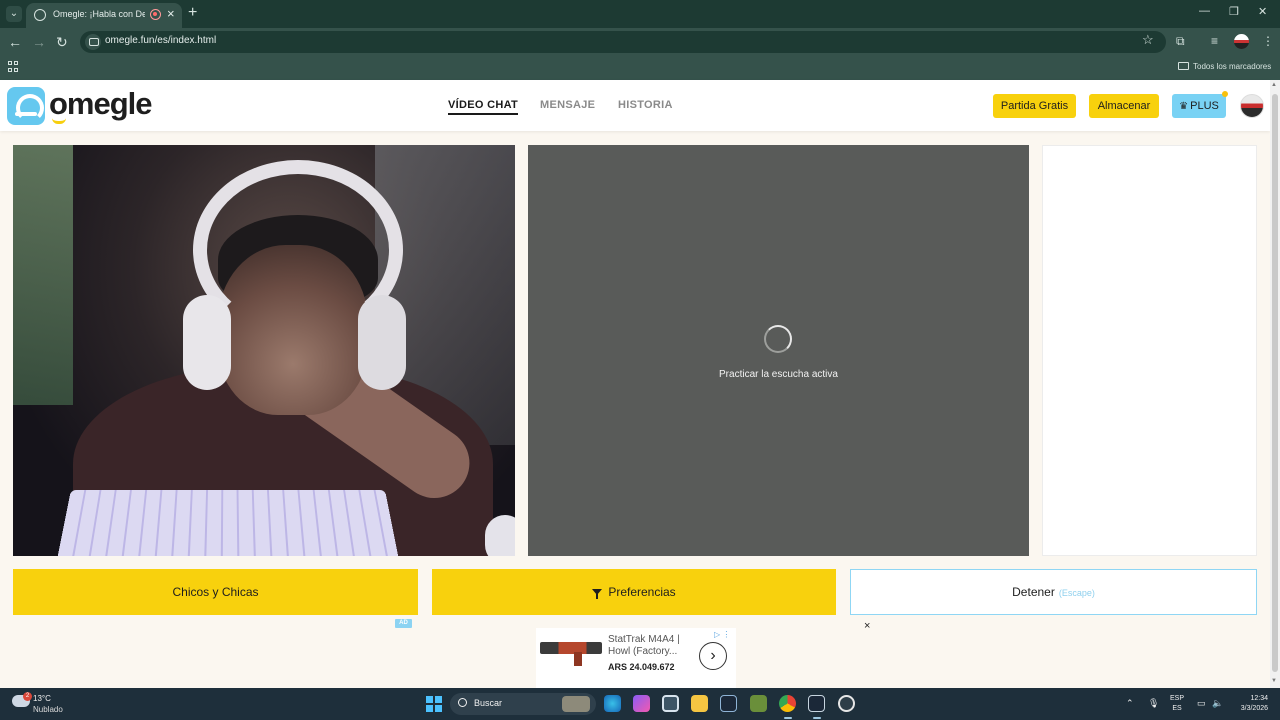  I want to click on taskbar-clock: 12:34 3/3/2026, so click(1249, 704).